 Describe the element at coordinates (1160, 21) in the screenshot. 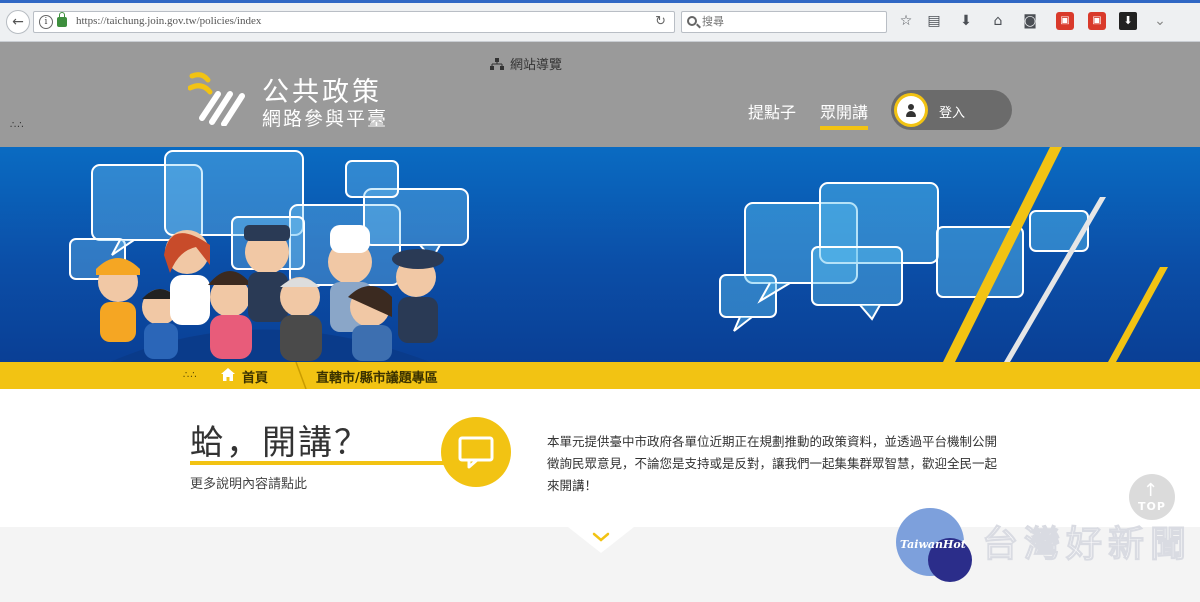

I see `chevron-down-icon: ⌄` at that location.